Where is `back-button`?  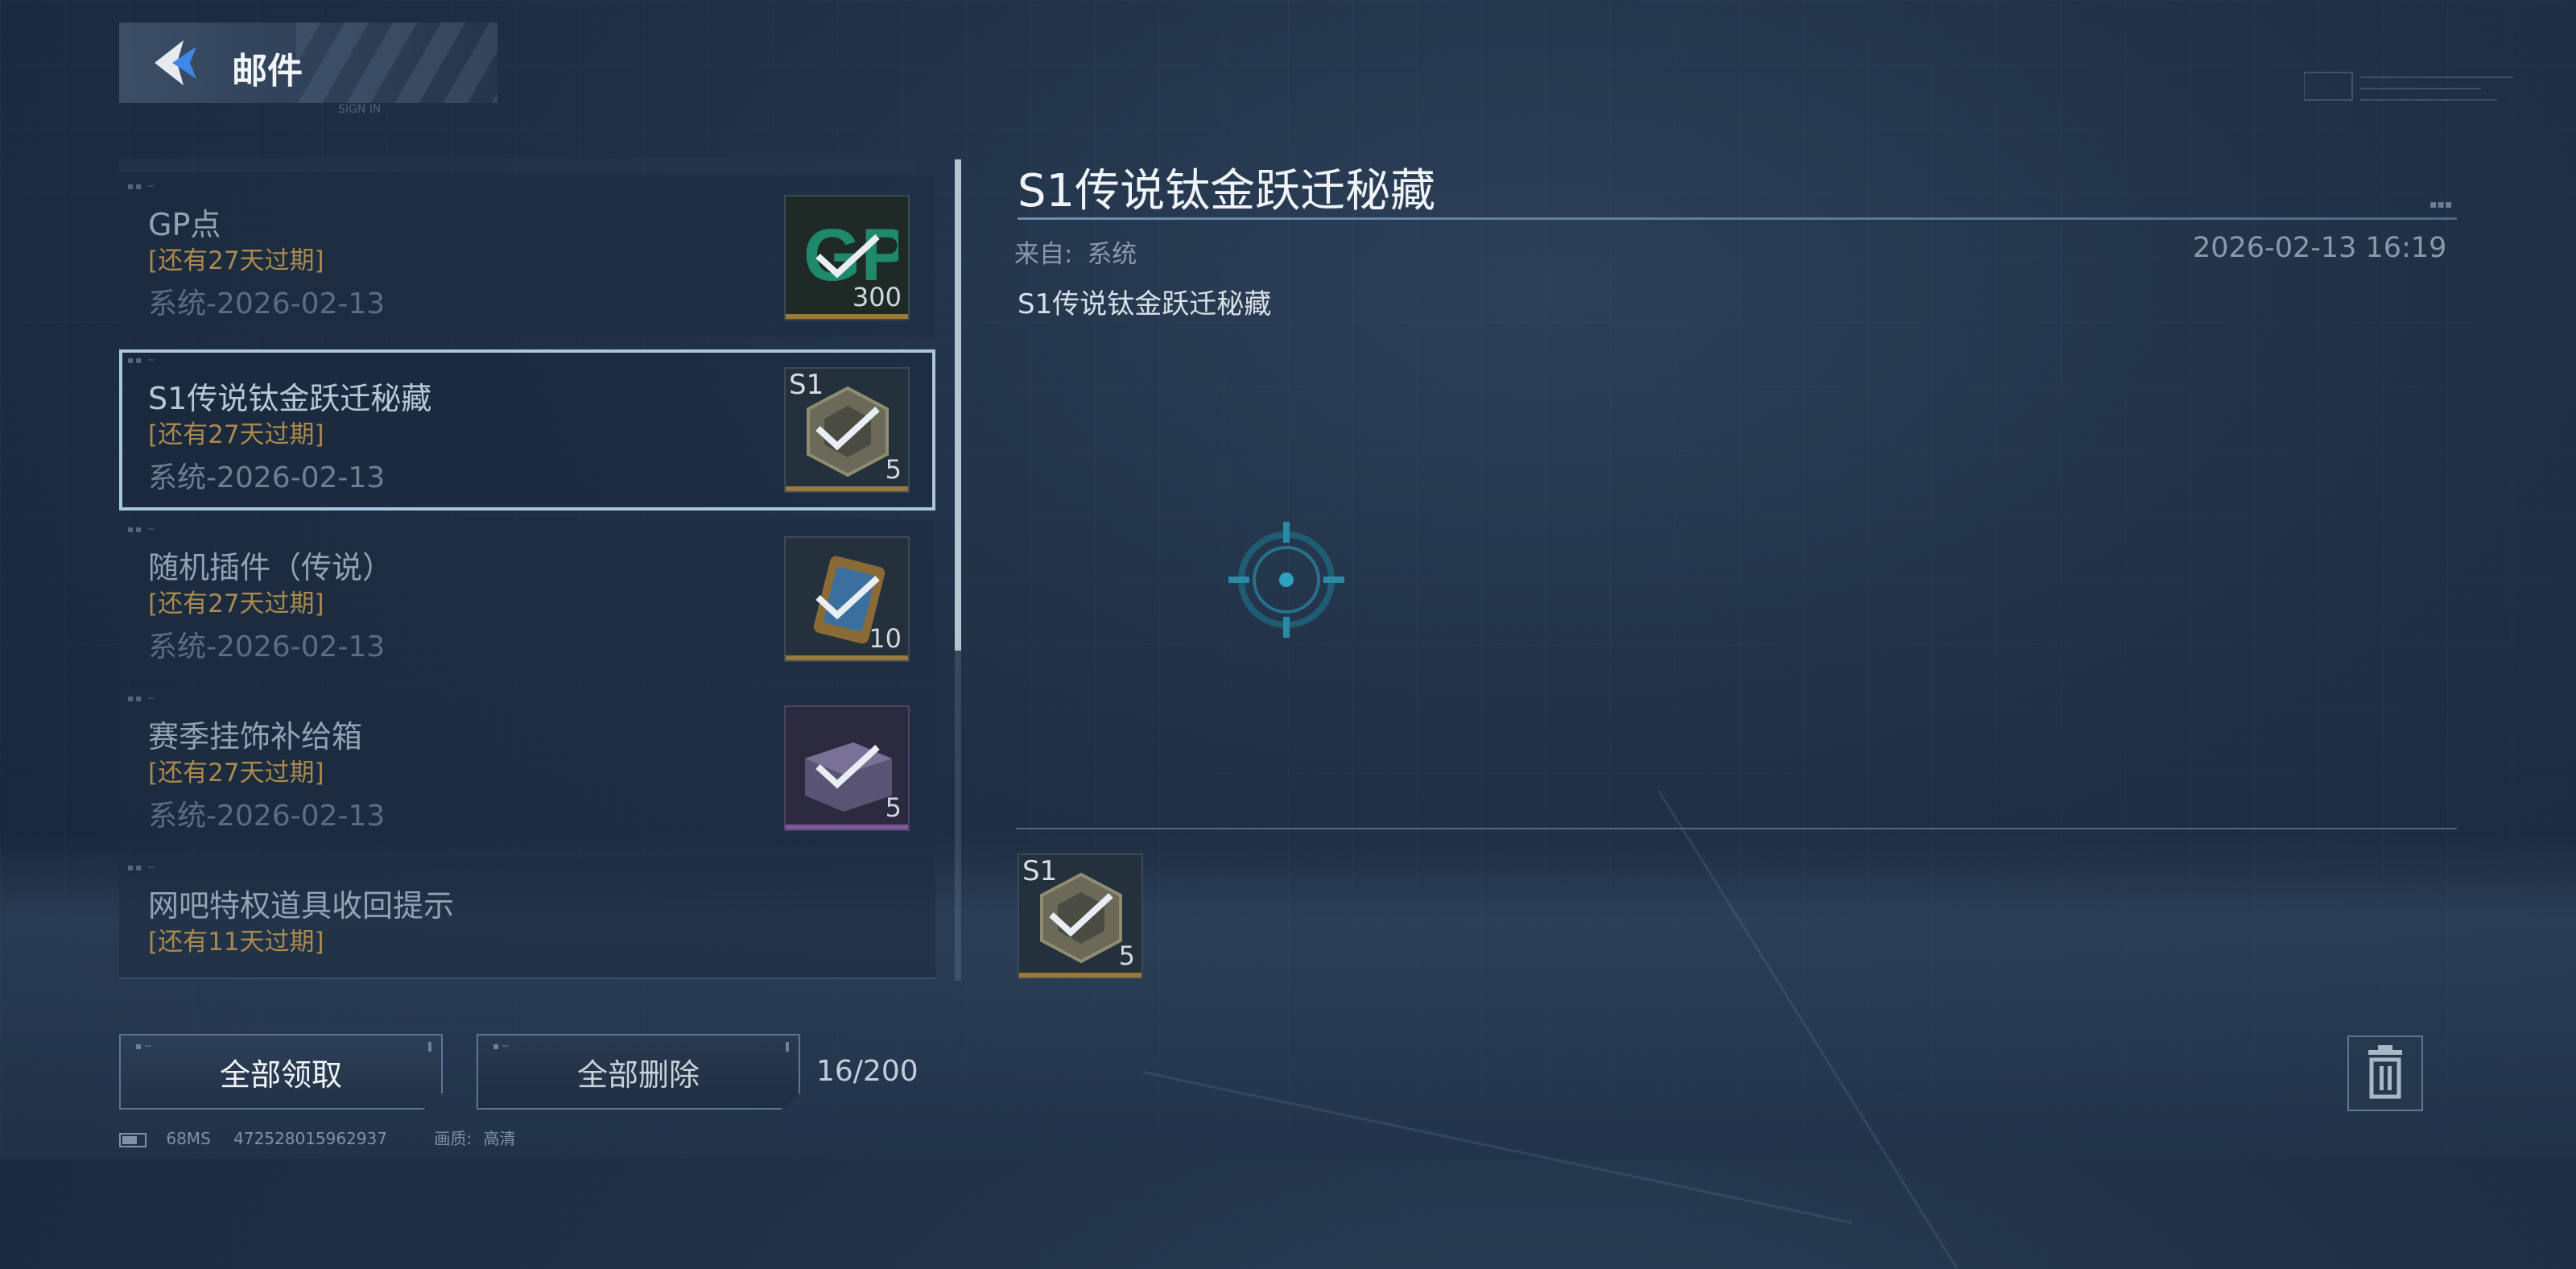 back-button is located at coordinates (174, 63).